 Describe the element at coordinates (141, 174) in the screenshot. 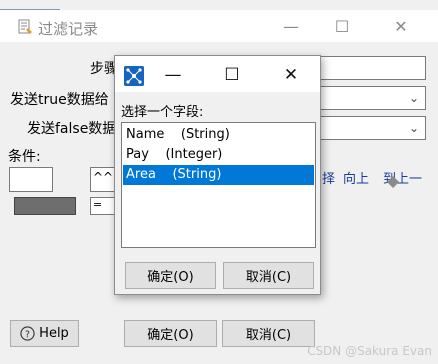

I see `field-name: Area` at that location.